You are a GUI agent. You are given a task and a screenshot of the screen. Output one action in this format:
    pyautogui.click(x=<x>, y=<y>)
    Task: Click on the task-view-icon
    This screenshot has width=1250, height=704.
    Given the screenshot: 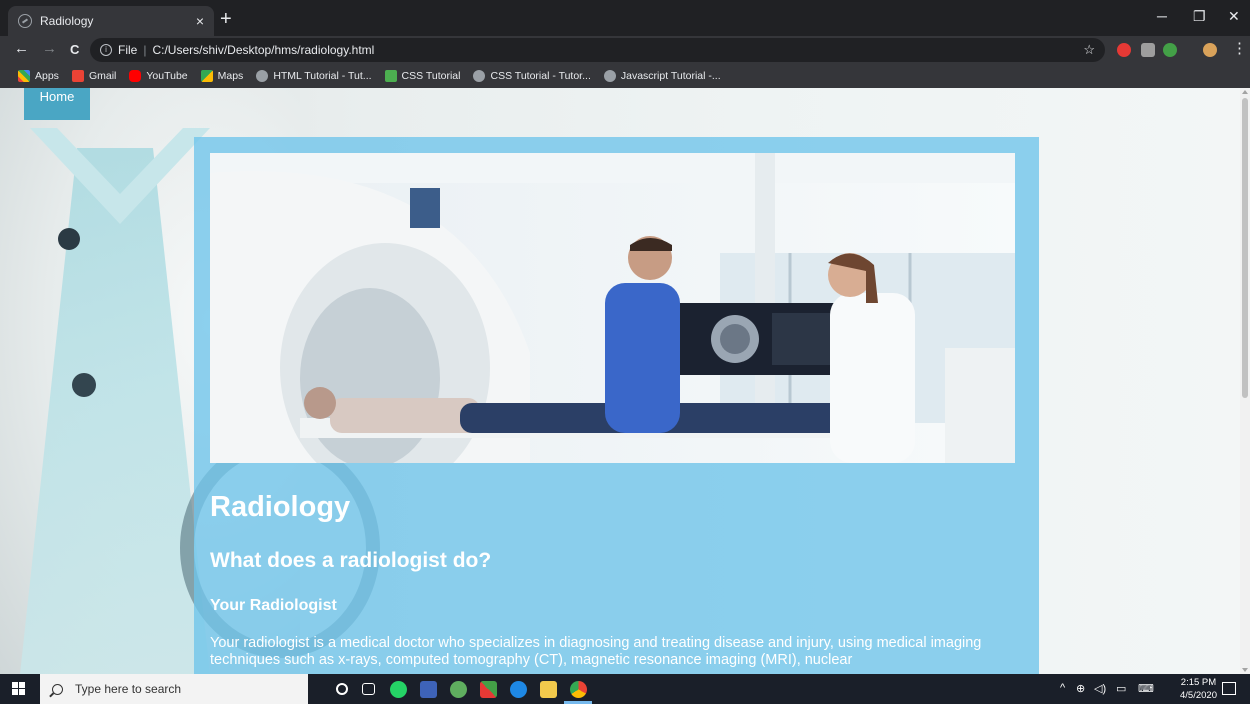 What is the action you would take?
    pyautogui.click(x=368, y=689)
    